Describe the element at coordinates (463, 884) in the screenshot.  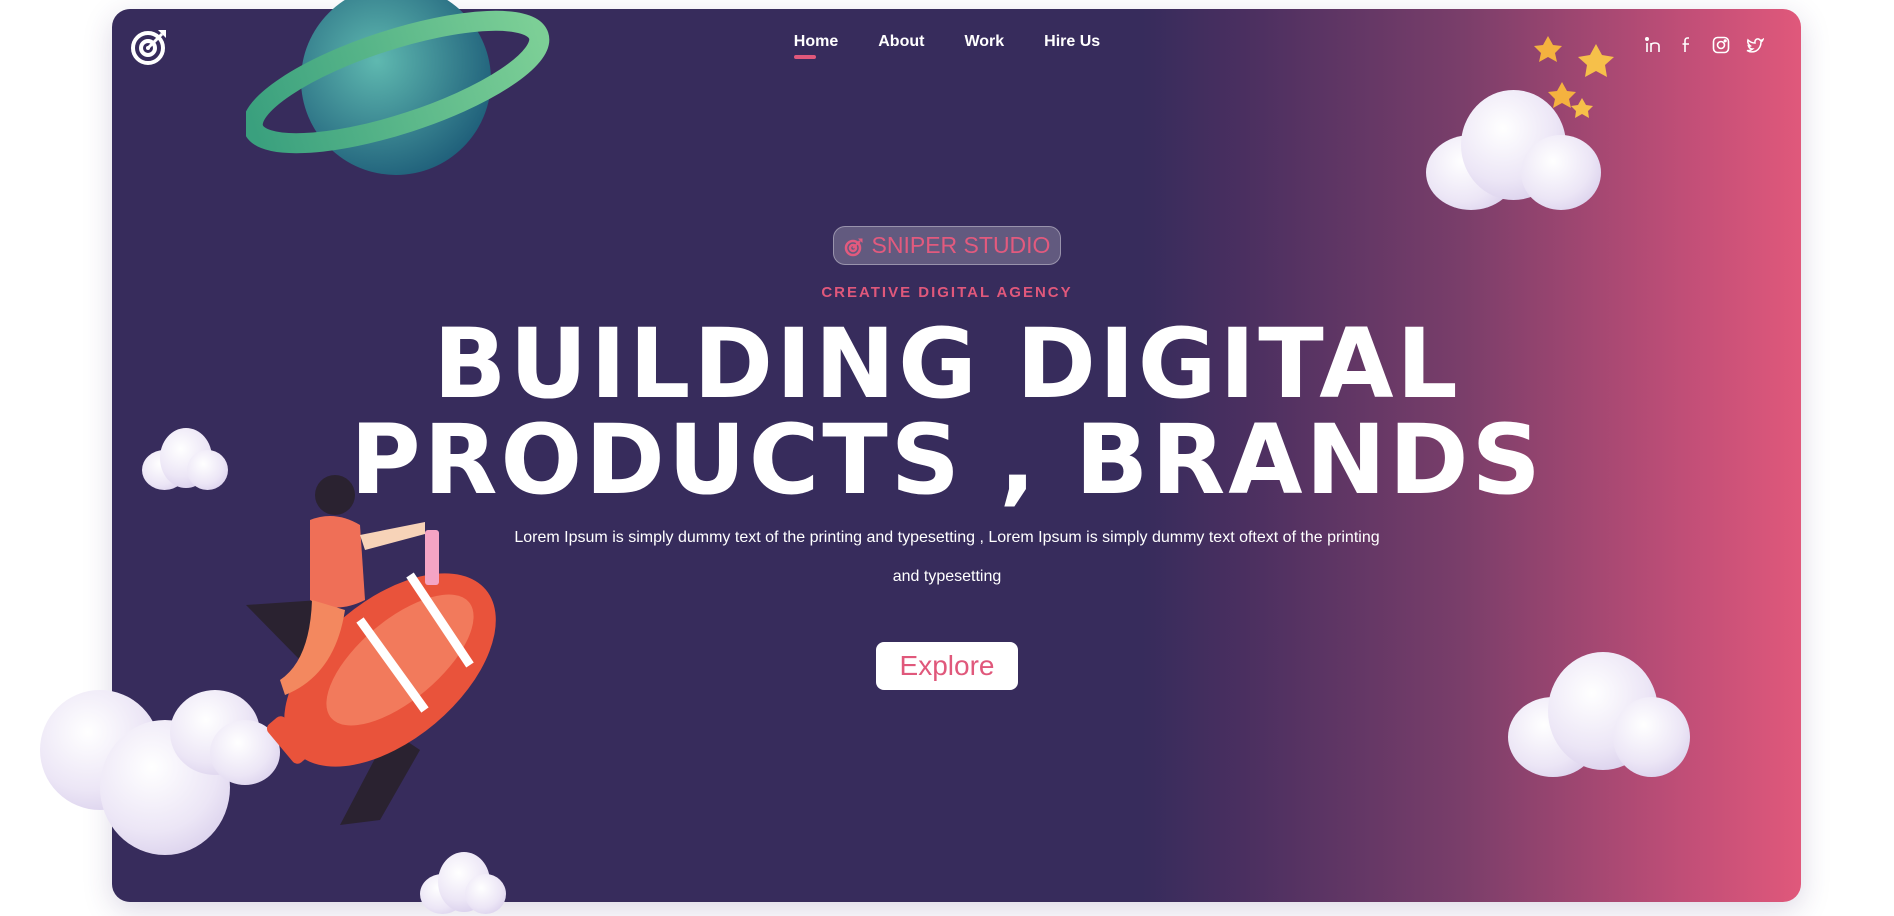
I see `small-cloud-bottom` at that location.